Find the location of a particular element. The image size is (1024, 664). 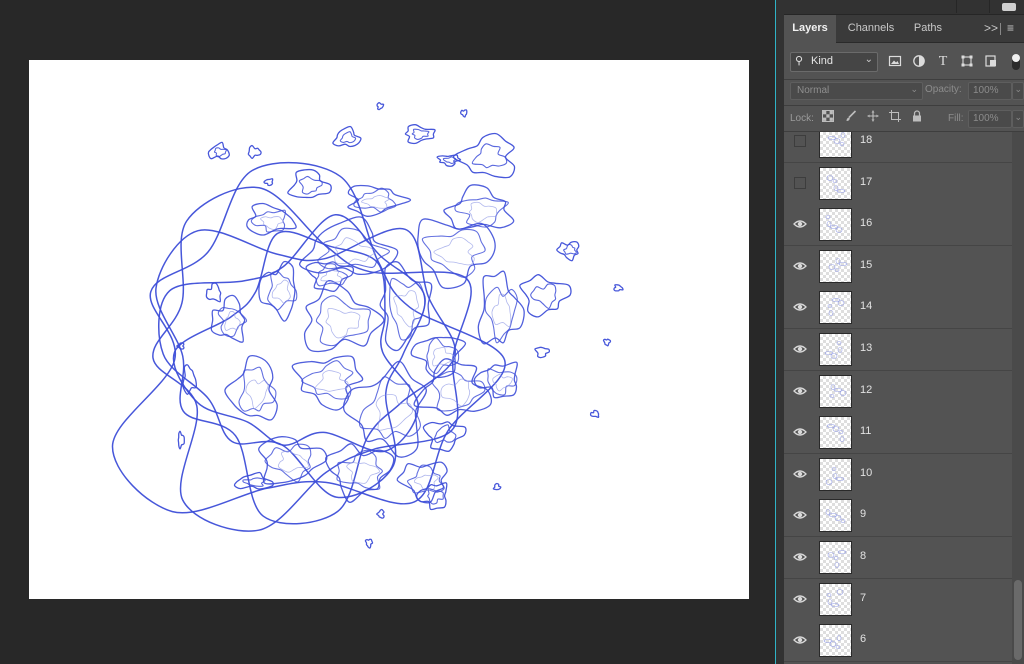

layer-name: 7 is located at coordinates (863, 598).